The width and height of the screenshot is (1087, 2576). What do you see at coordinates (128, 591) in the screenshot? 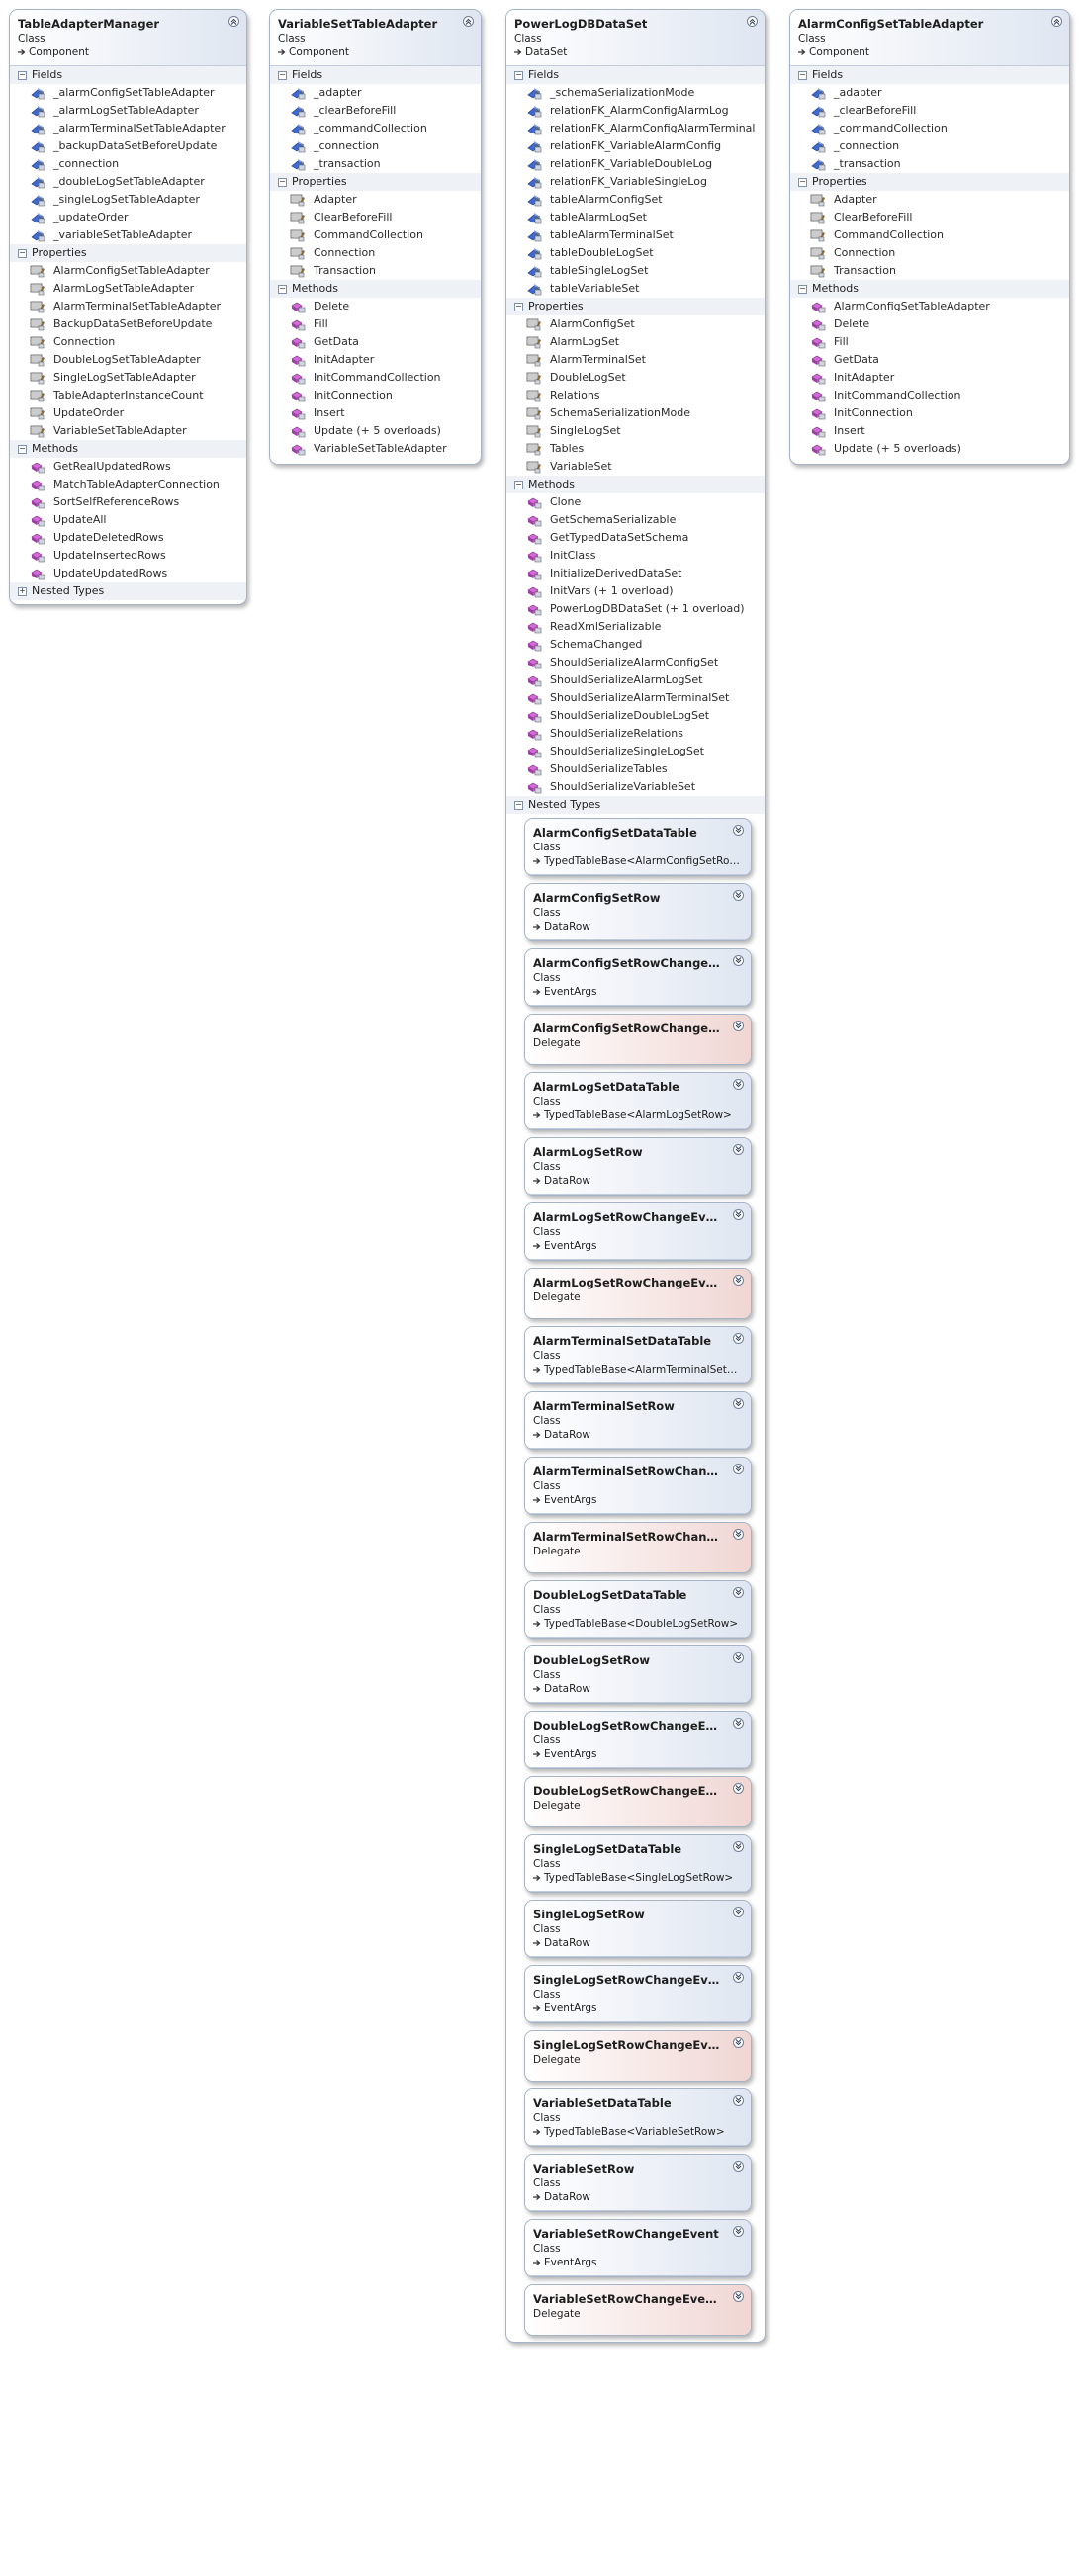
I see `section-nested-types: + Nested Types` at bounding box center [128, 591].